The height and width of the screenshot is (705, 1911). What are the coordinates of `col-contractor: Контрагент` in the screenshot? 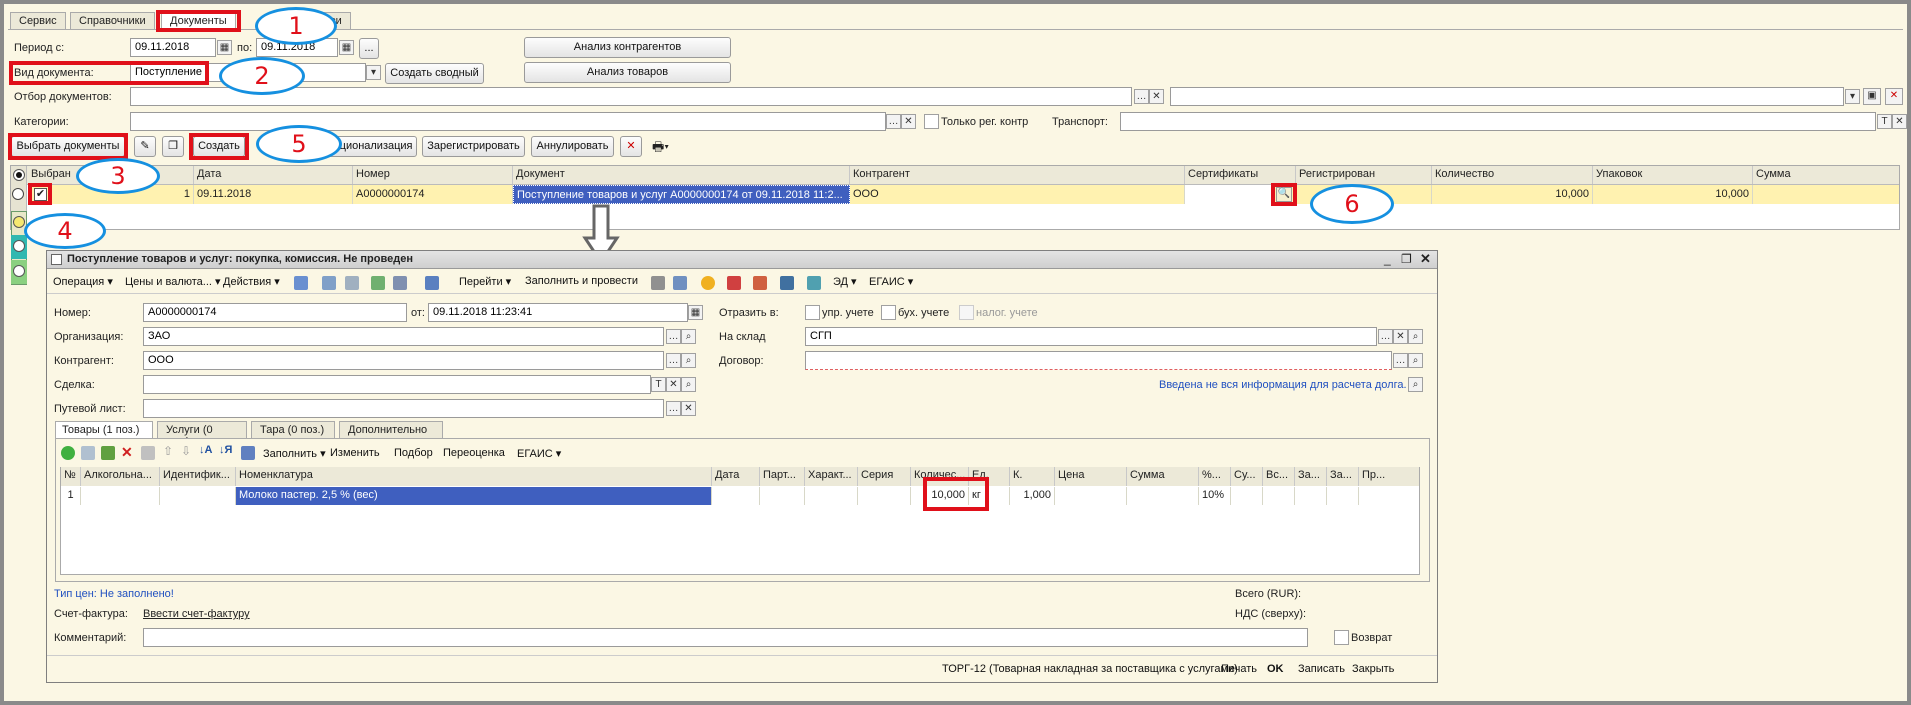 It's located at (1017, 175).